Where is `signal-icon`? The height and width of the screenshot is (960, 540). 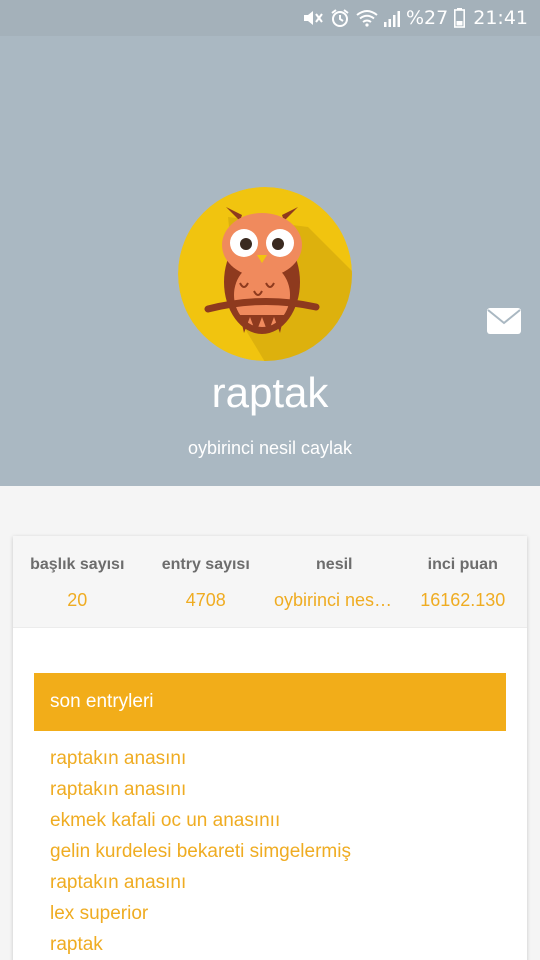 signal-icon is located at coordinates (392, 18).